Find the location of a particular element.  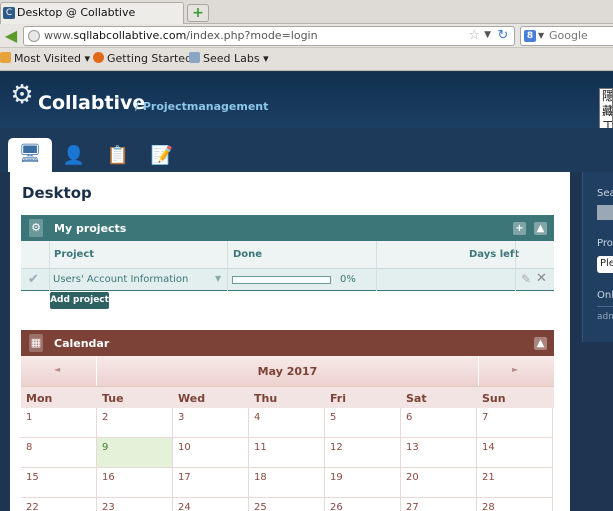

bookmark-most-visited: Most Visited ▾ is located at coordinates (45, 58).